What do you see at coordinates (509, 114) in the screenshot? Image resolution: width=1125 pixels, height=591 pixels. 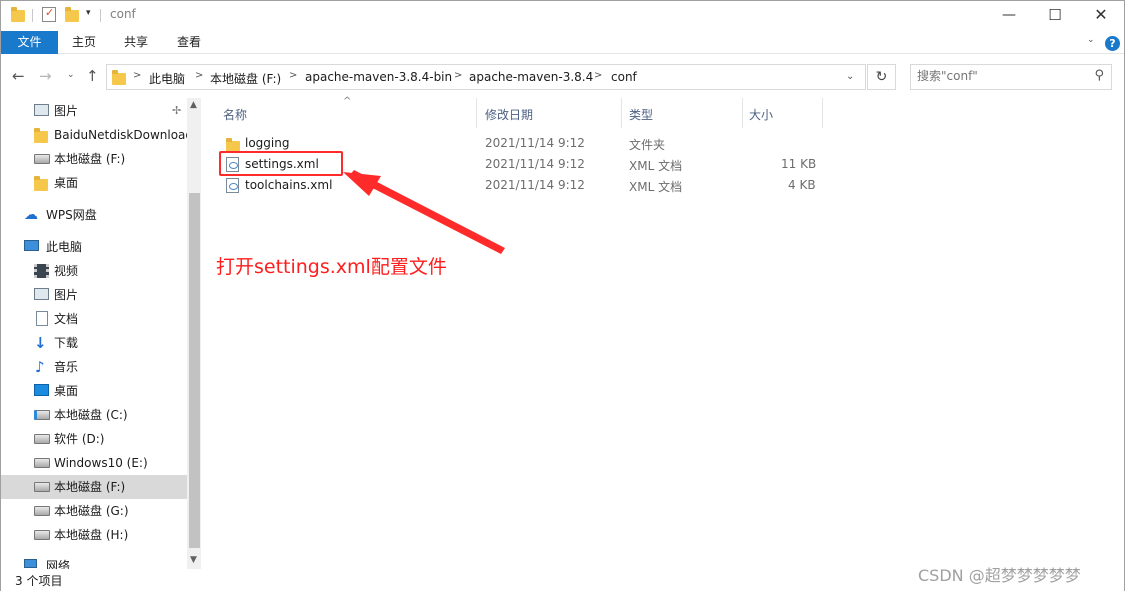 I see `column-header-modified: 修改日期` at bounding box center [509, 114].